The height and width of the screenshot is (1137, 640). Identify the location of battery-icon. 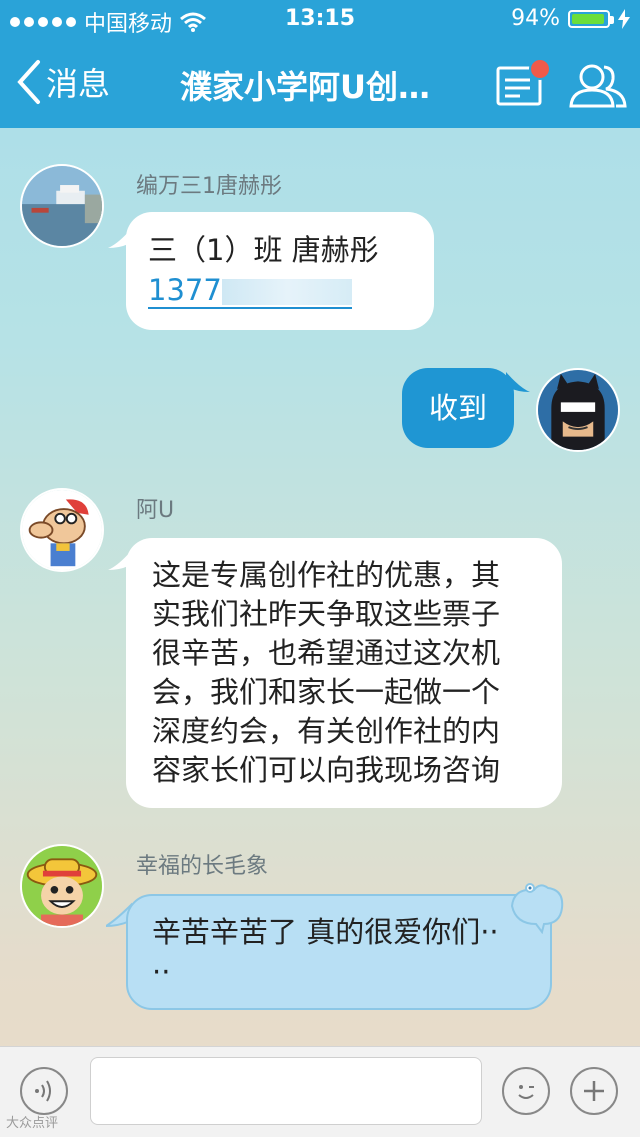
(591, 18).